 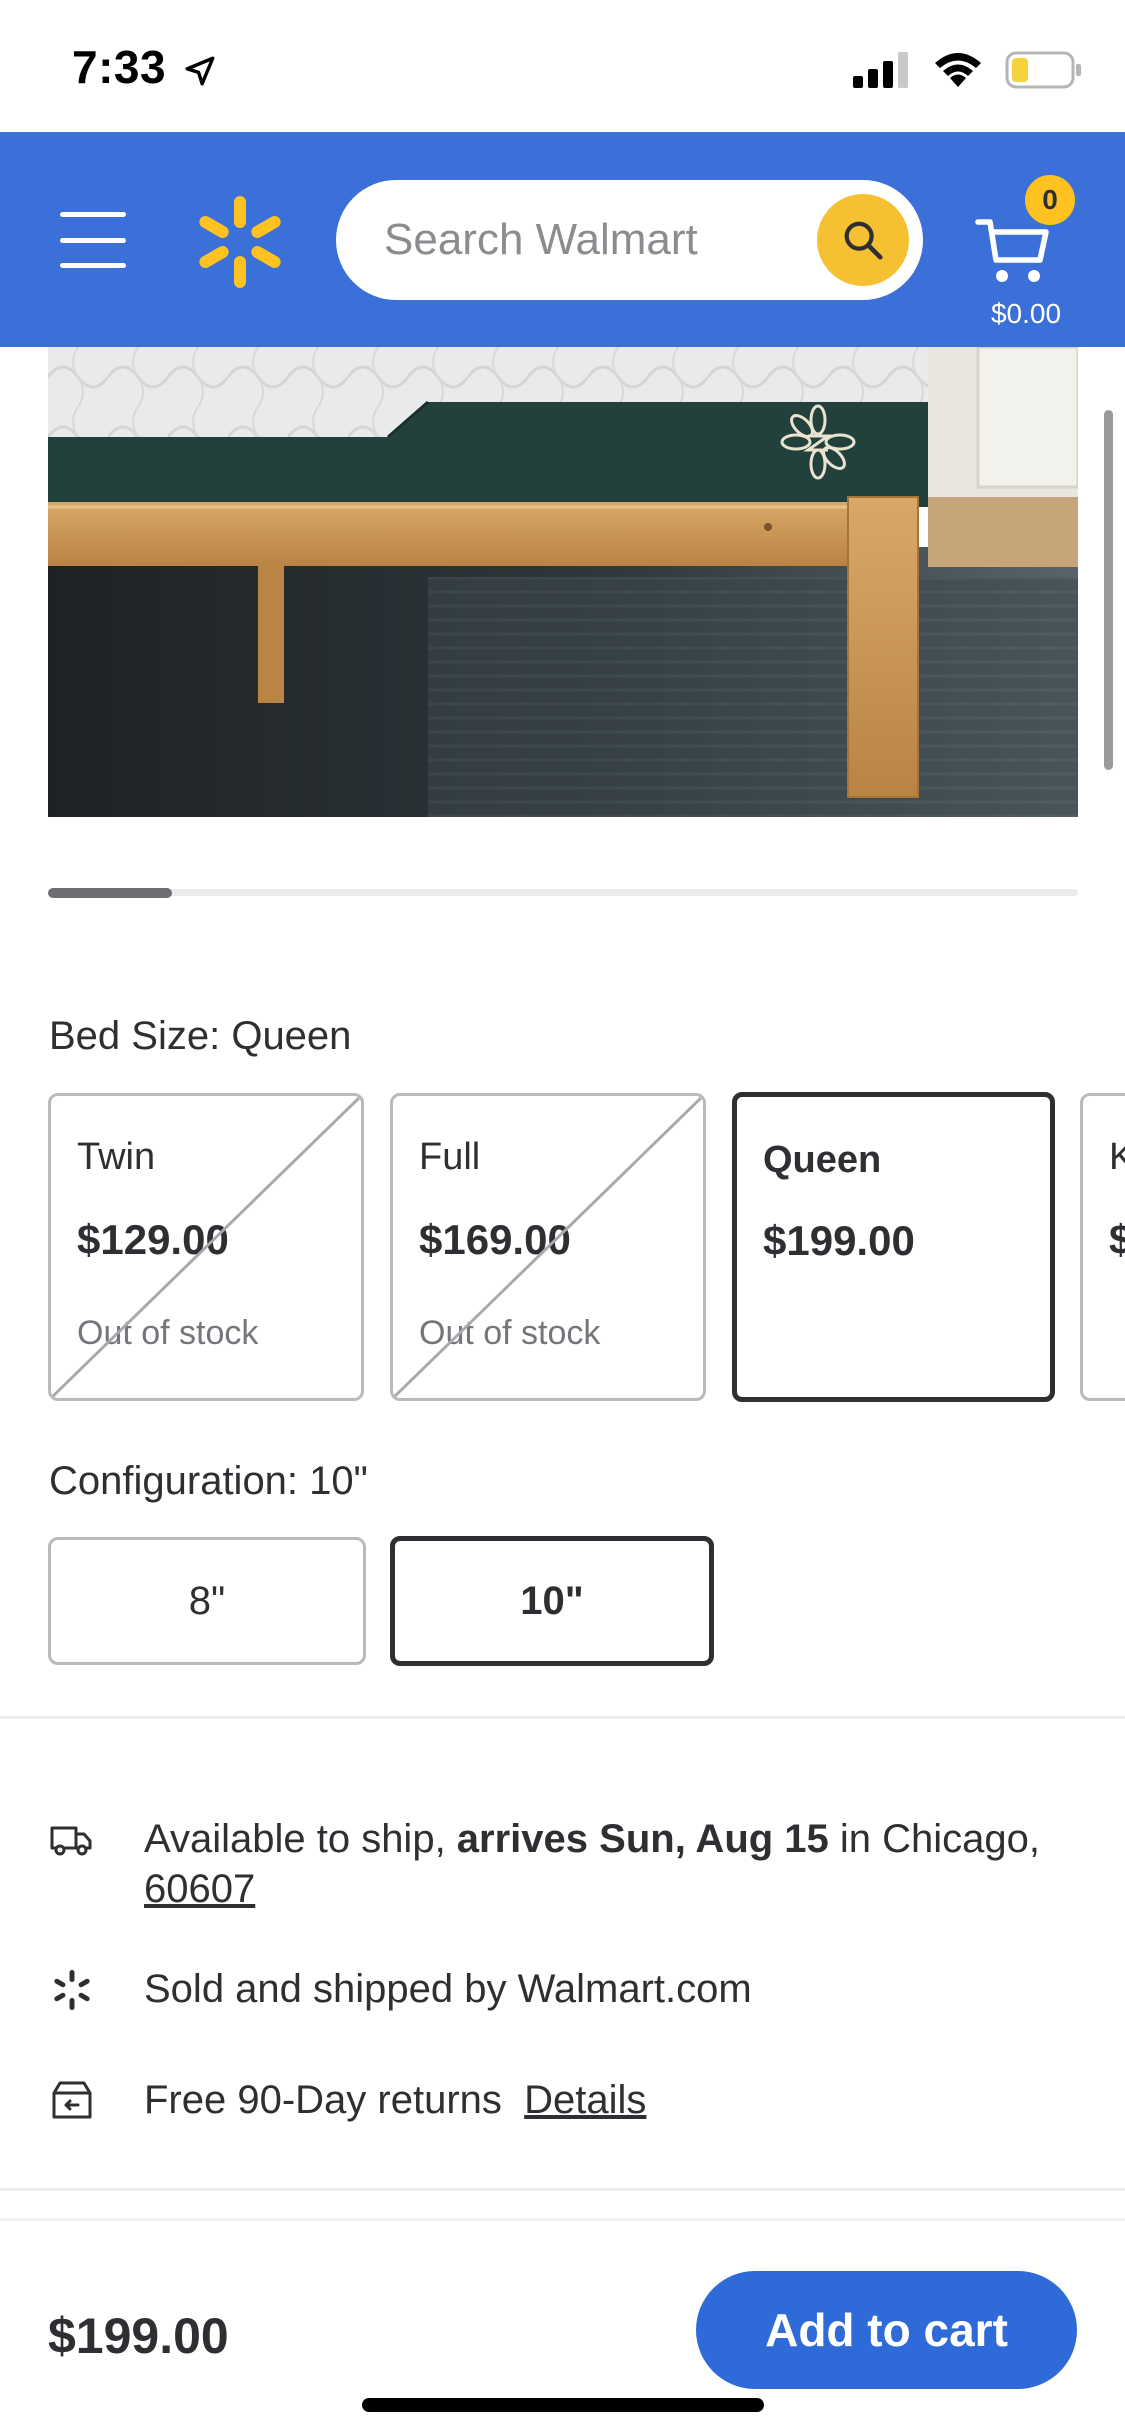 I want to click on size-price: $, so click(x=1117, y=1240).